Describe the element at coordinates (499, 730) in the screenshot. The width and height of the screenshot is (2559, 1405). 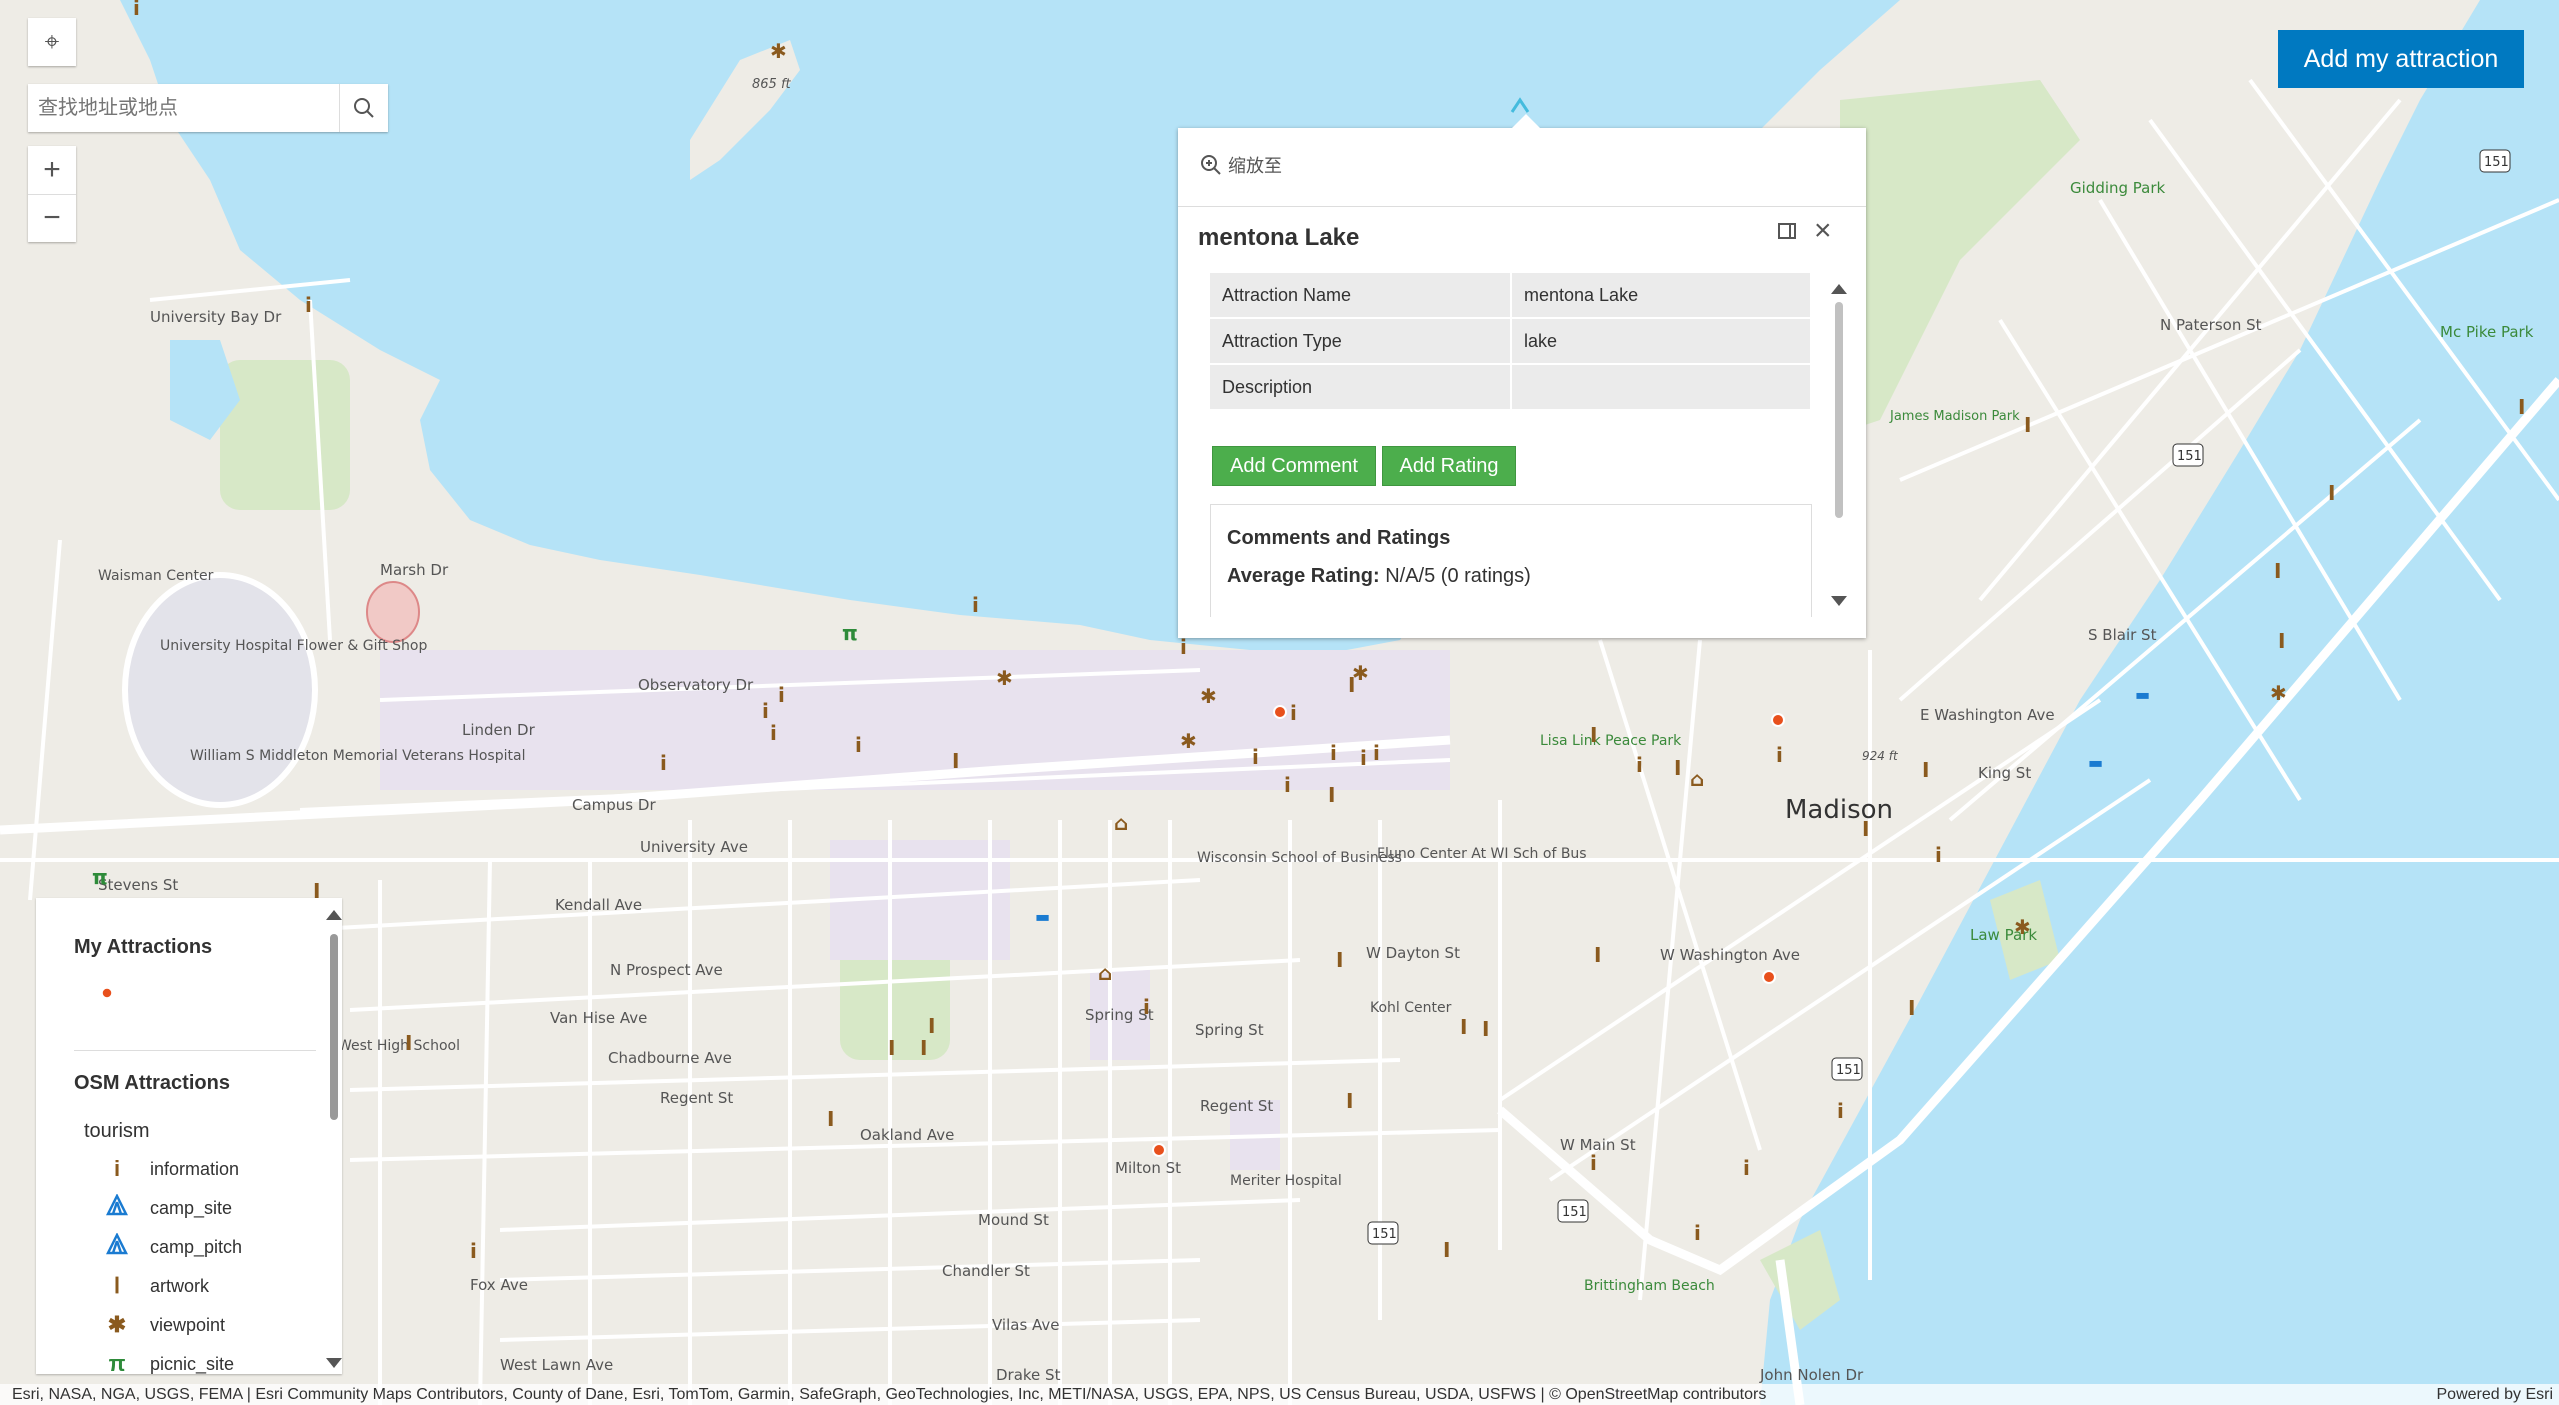
I see `label-linden-dr: Linden Dr` at that location.